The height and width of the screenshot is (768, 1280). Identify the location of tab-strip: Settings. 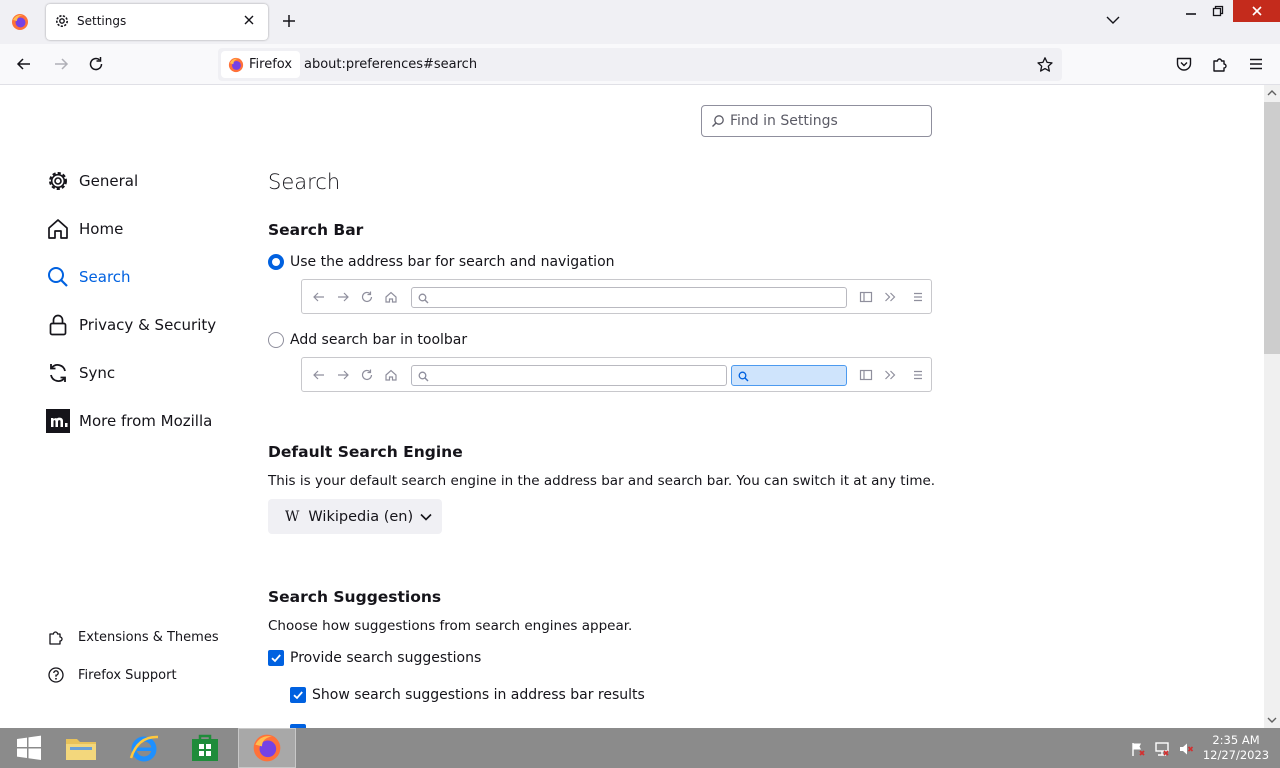
(640, 22).